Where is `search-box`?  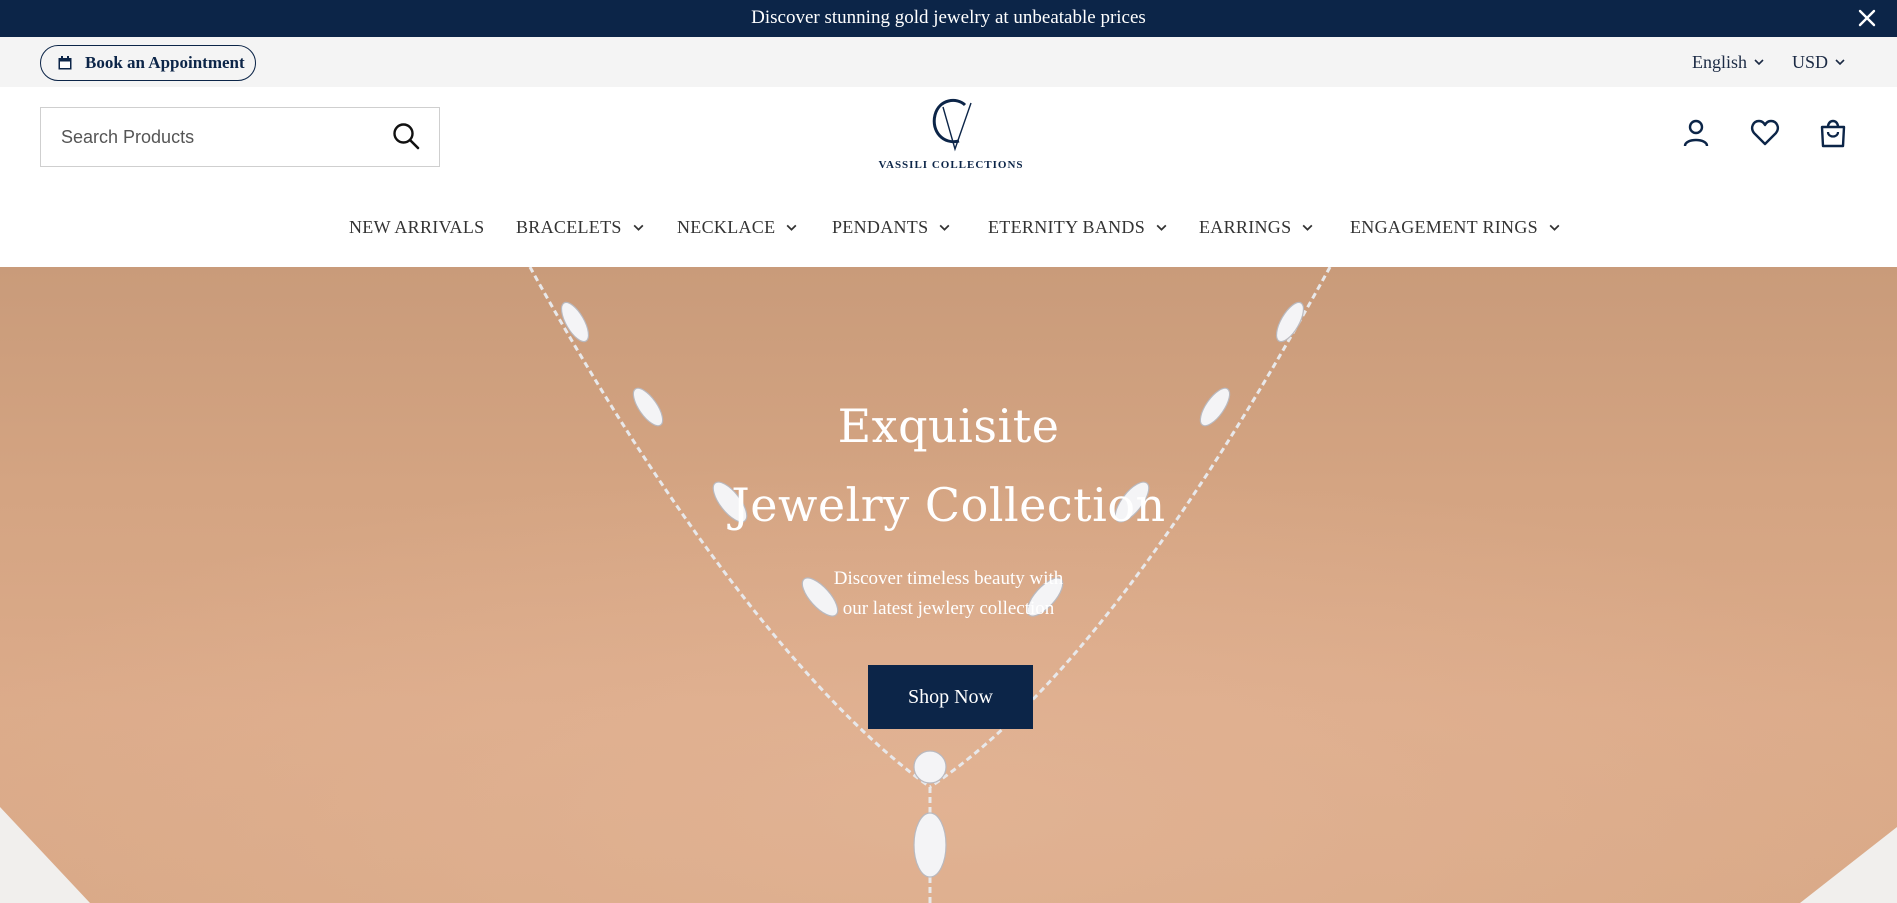
search-box is located at coordinates (240, 137).